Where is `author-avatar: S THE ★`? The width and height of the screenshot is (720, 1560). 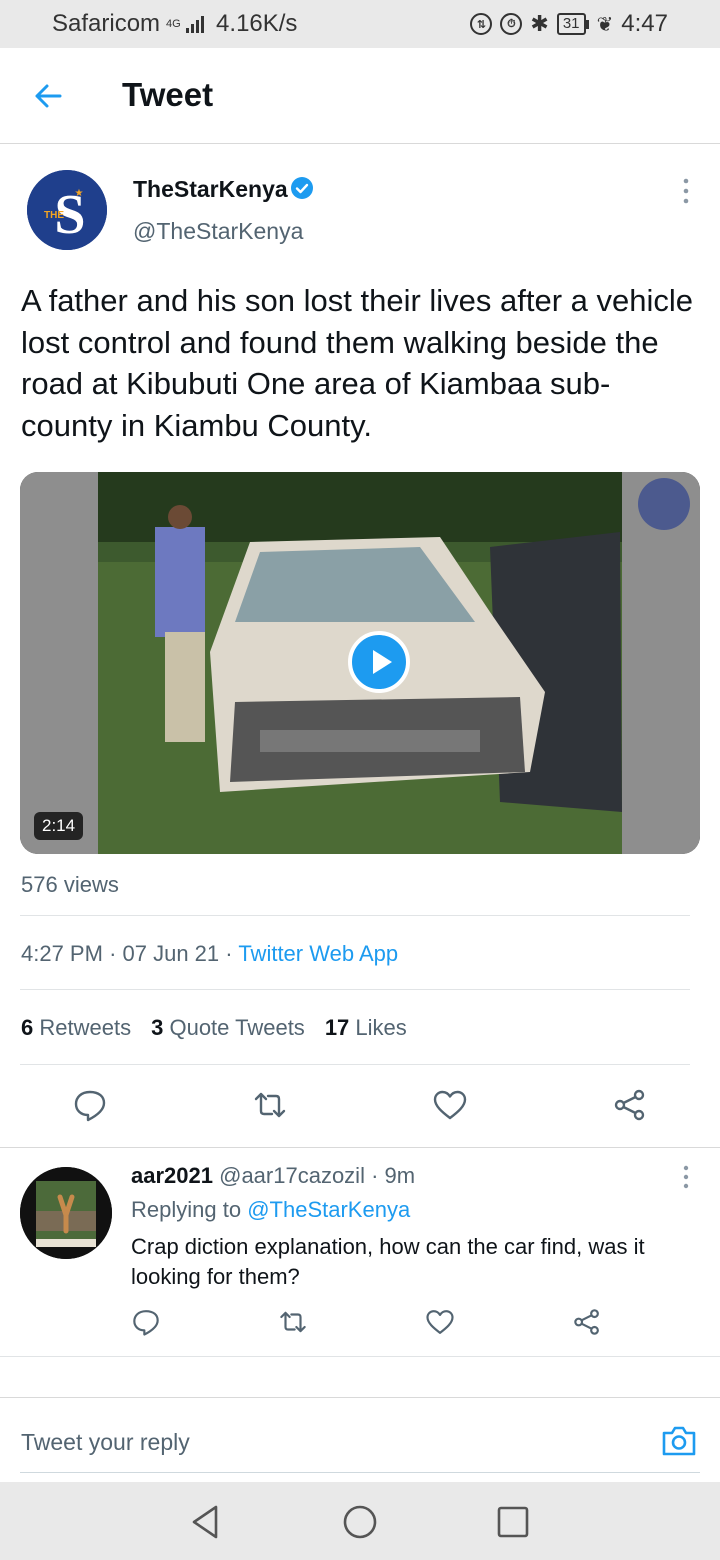 author-avatar: S THE ★ is located at coordinates (67, 210).